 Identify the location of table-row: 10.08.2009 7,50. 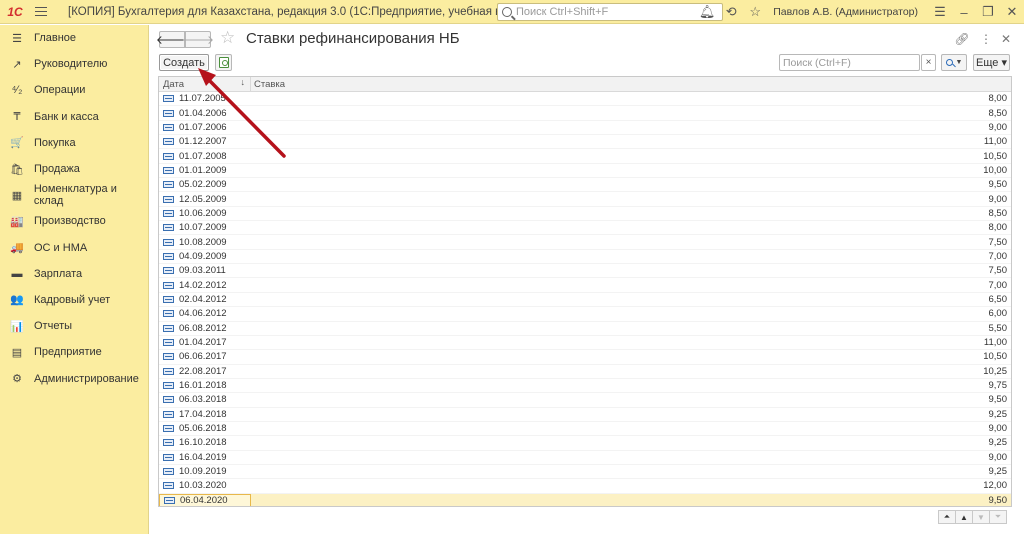
(585, 242).